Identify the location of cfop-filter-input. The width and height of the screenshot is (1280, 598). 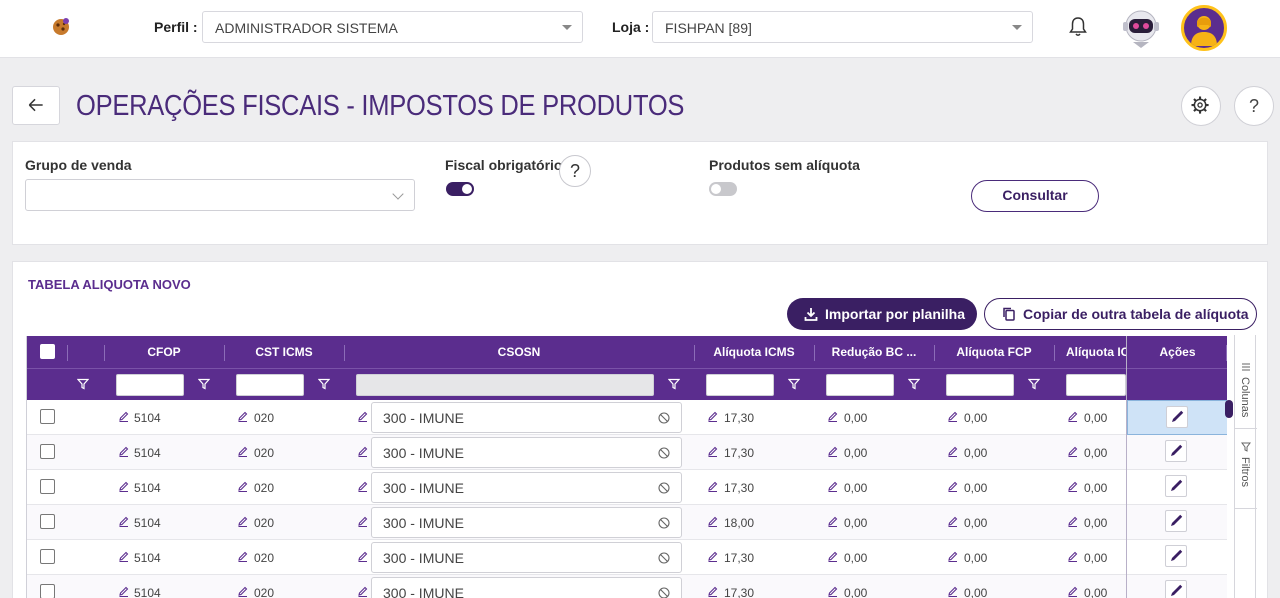
(150, 385).